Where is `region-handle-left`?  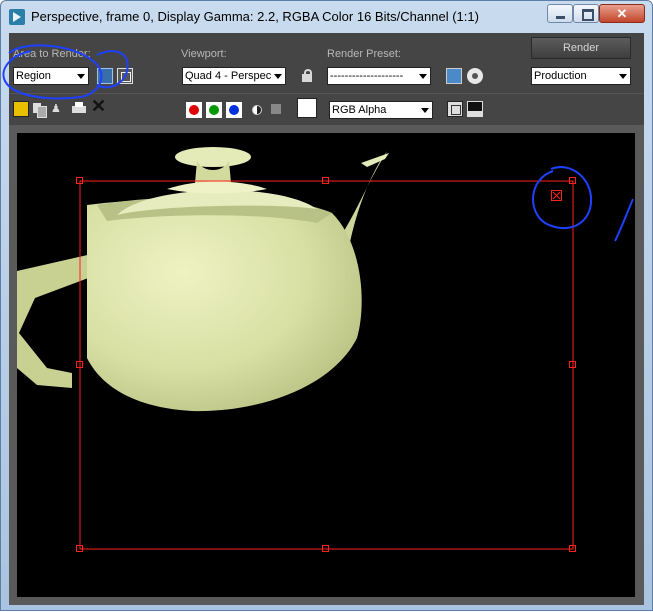 region-handle-left is located at coordinates (79, 364).